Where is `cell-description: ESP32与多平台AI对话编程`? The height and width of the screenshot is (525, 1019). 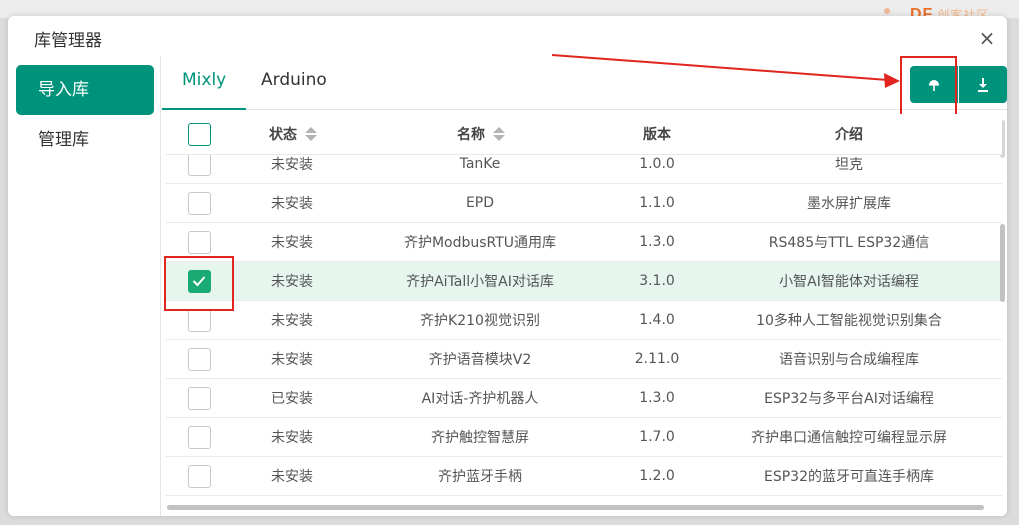 cell-description: ESP32与多平台AI对话编程 is located at coordinates (849, 399).